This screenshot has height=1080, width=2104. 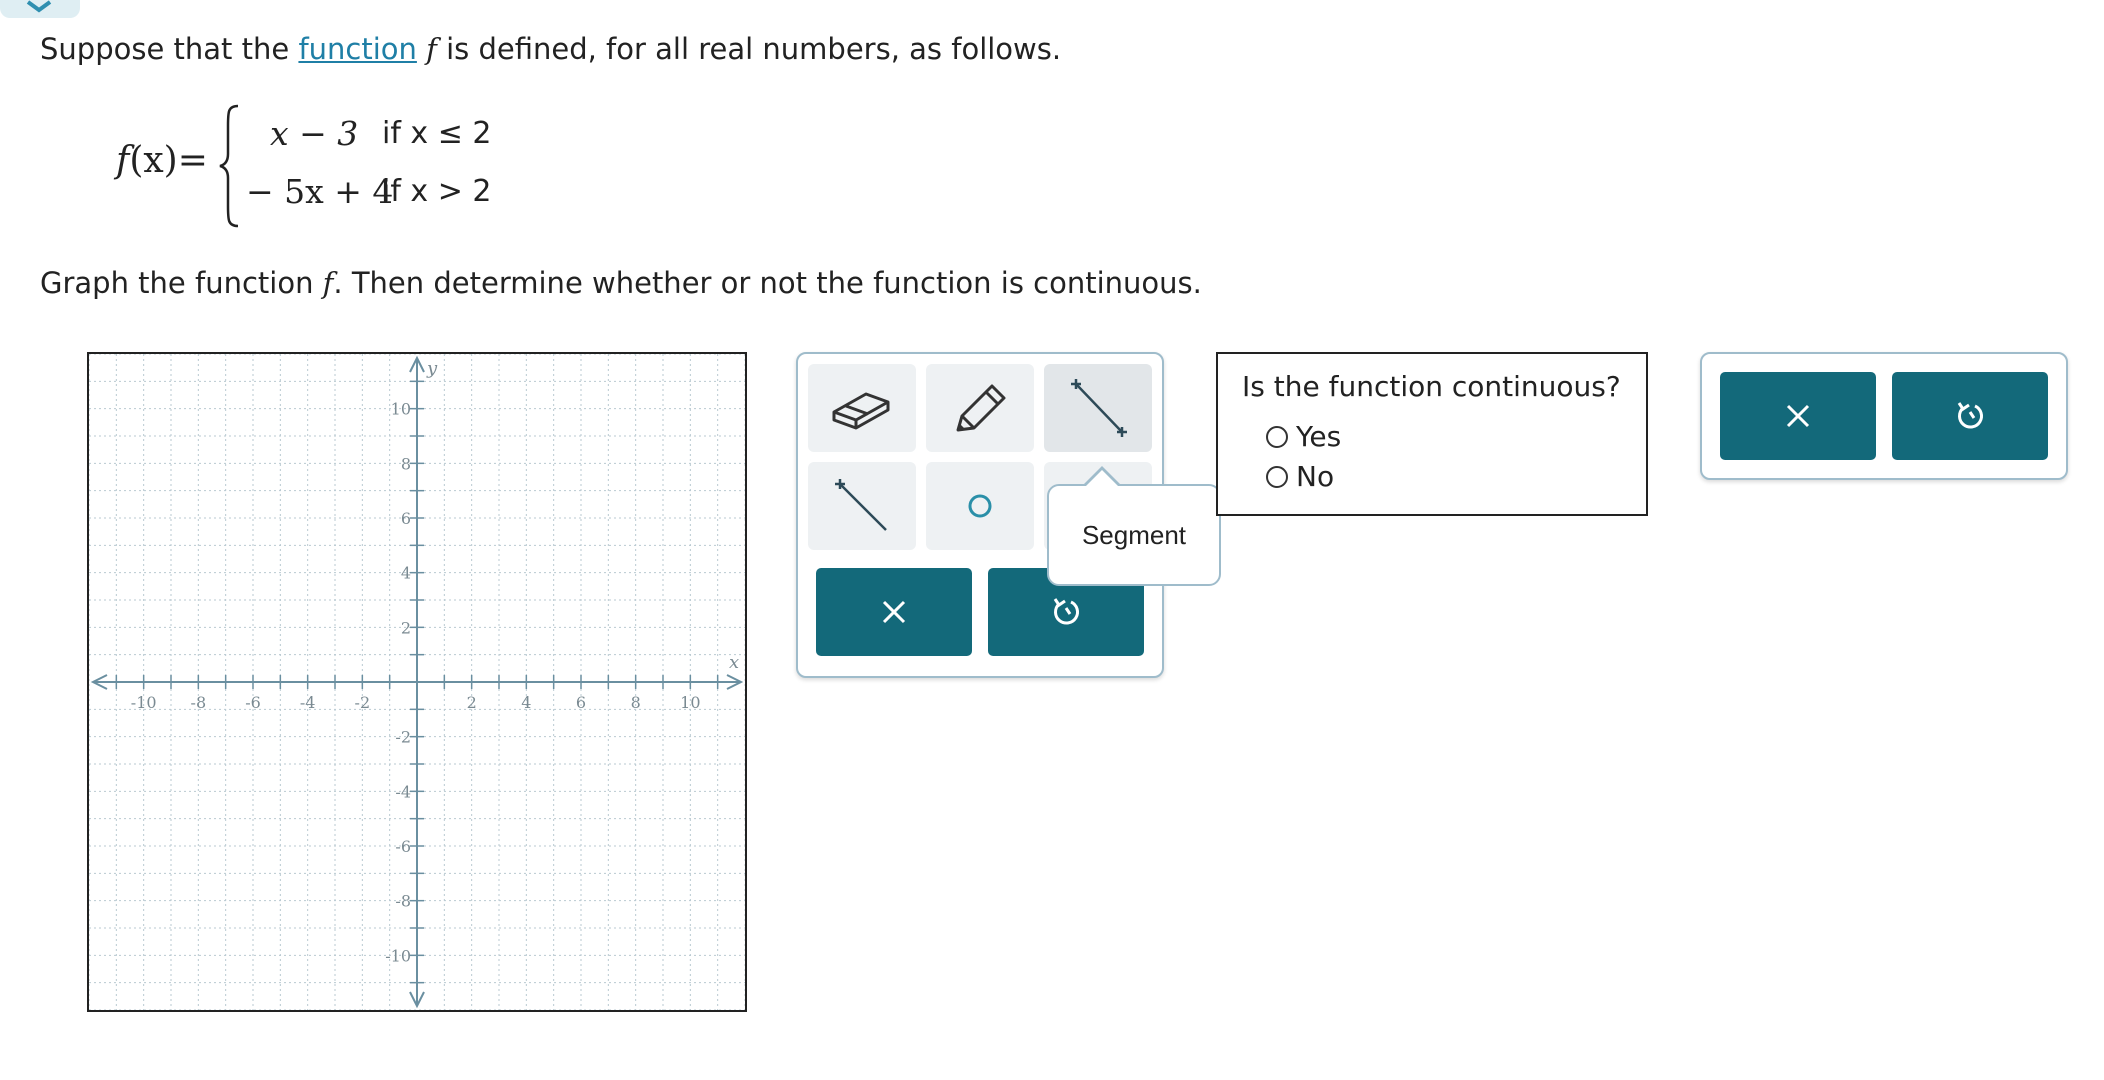 What do you see at coordinates (861, 411) in the screenshot?
I see `eraser-icon` at bounding box center [861, 411].